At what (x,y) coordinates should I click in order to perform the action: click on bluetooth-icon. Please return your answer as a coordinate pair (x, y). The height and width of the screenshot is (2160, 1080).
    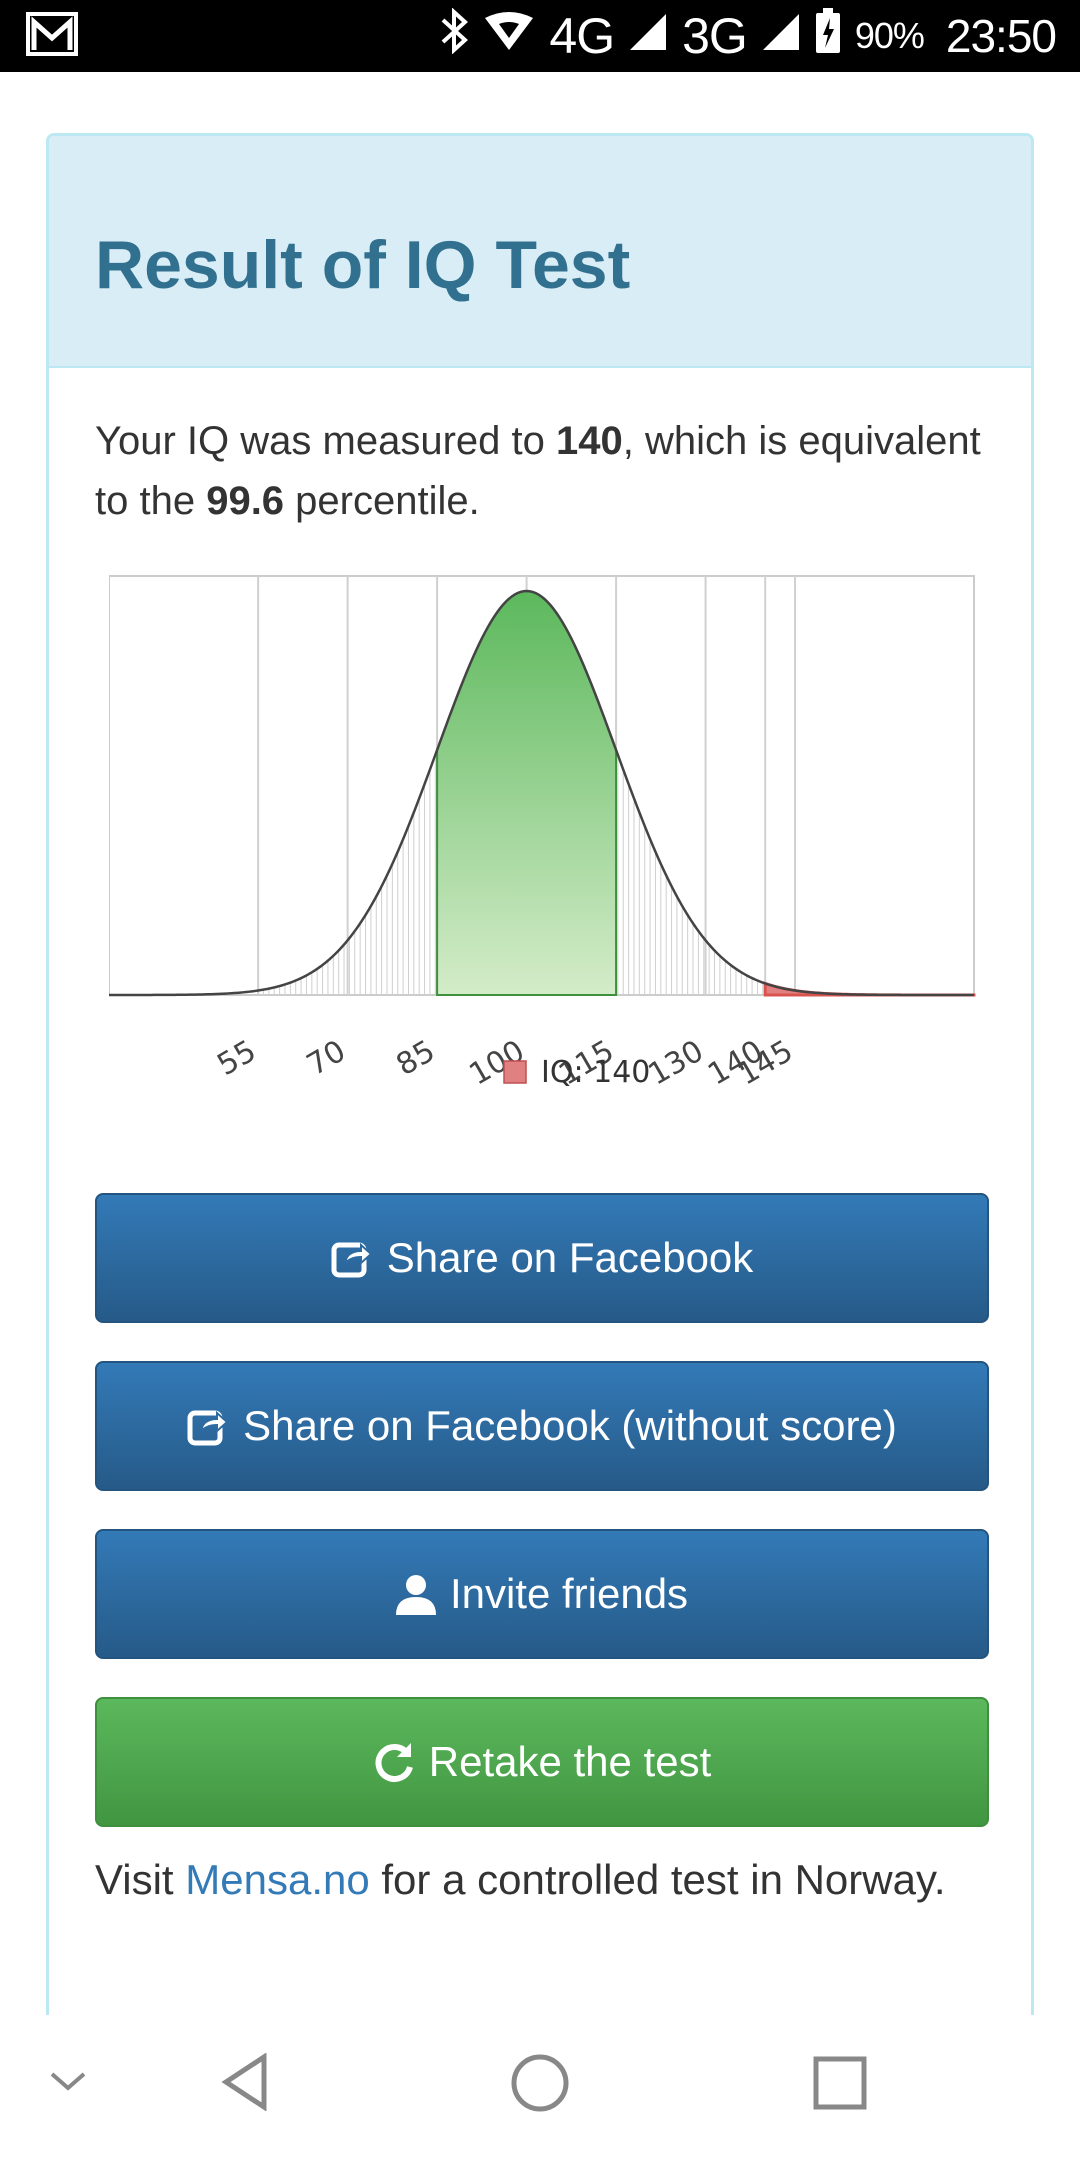
    Looking at the image, I should click on (454, 35).